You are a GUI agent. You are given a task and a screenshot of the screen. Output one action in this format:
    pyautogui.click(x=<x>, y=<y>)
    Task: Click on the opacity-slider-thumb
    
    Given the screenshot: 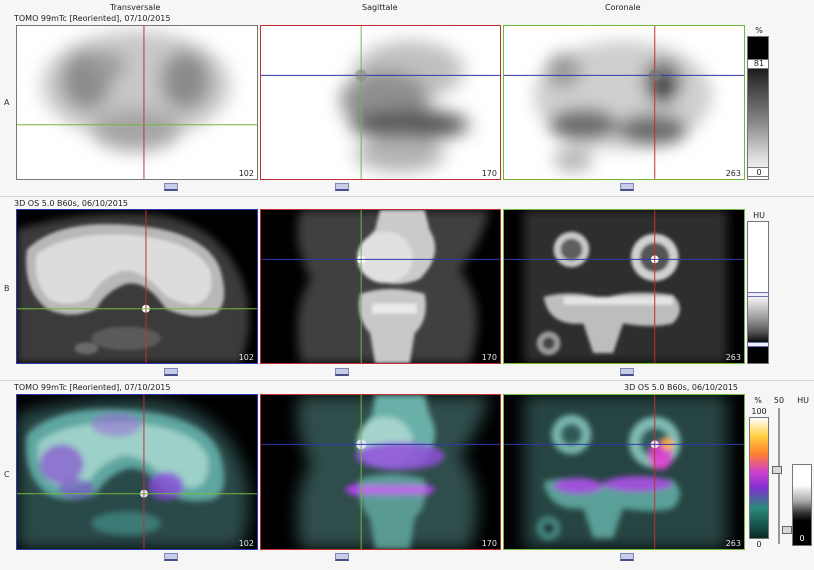 What is the action you would take?
    pyautogui.click(x=777, y=470)
    